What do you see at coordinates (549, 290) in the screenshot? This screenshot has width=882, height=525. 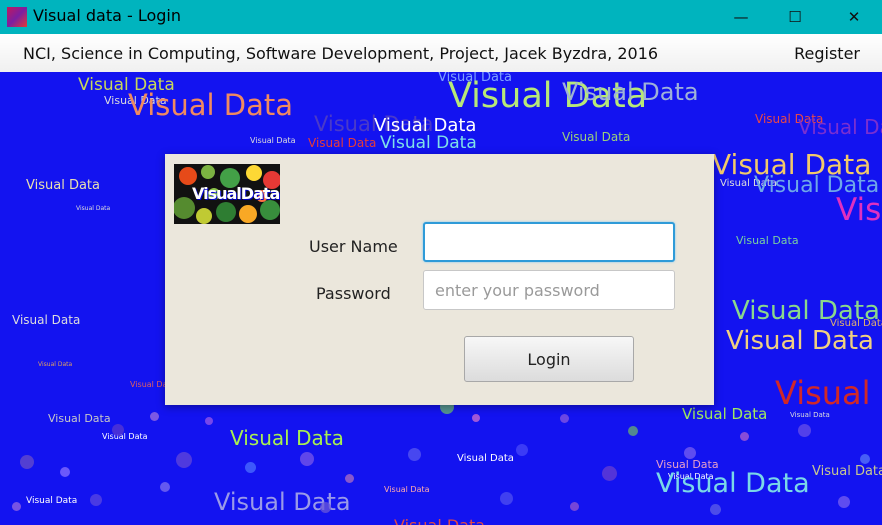 I see `password-input` at bounding box center [549, 290].